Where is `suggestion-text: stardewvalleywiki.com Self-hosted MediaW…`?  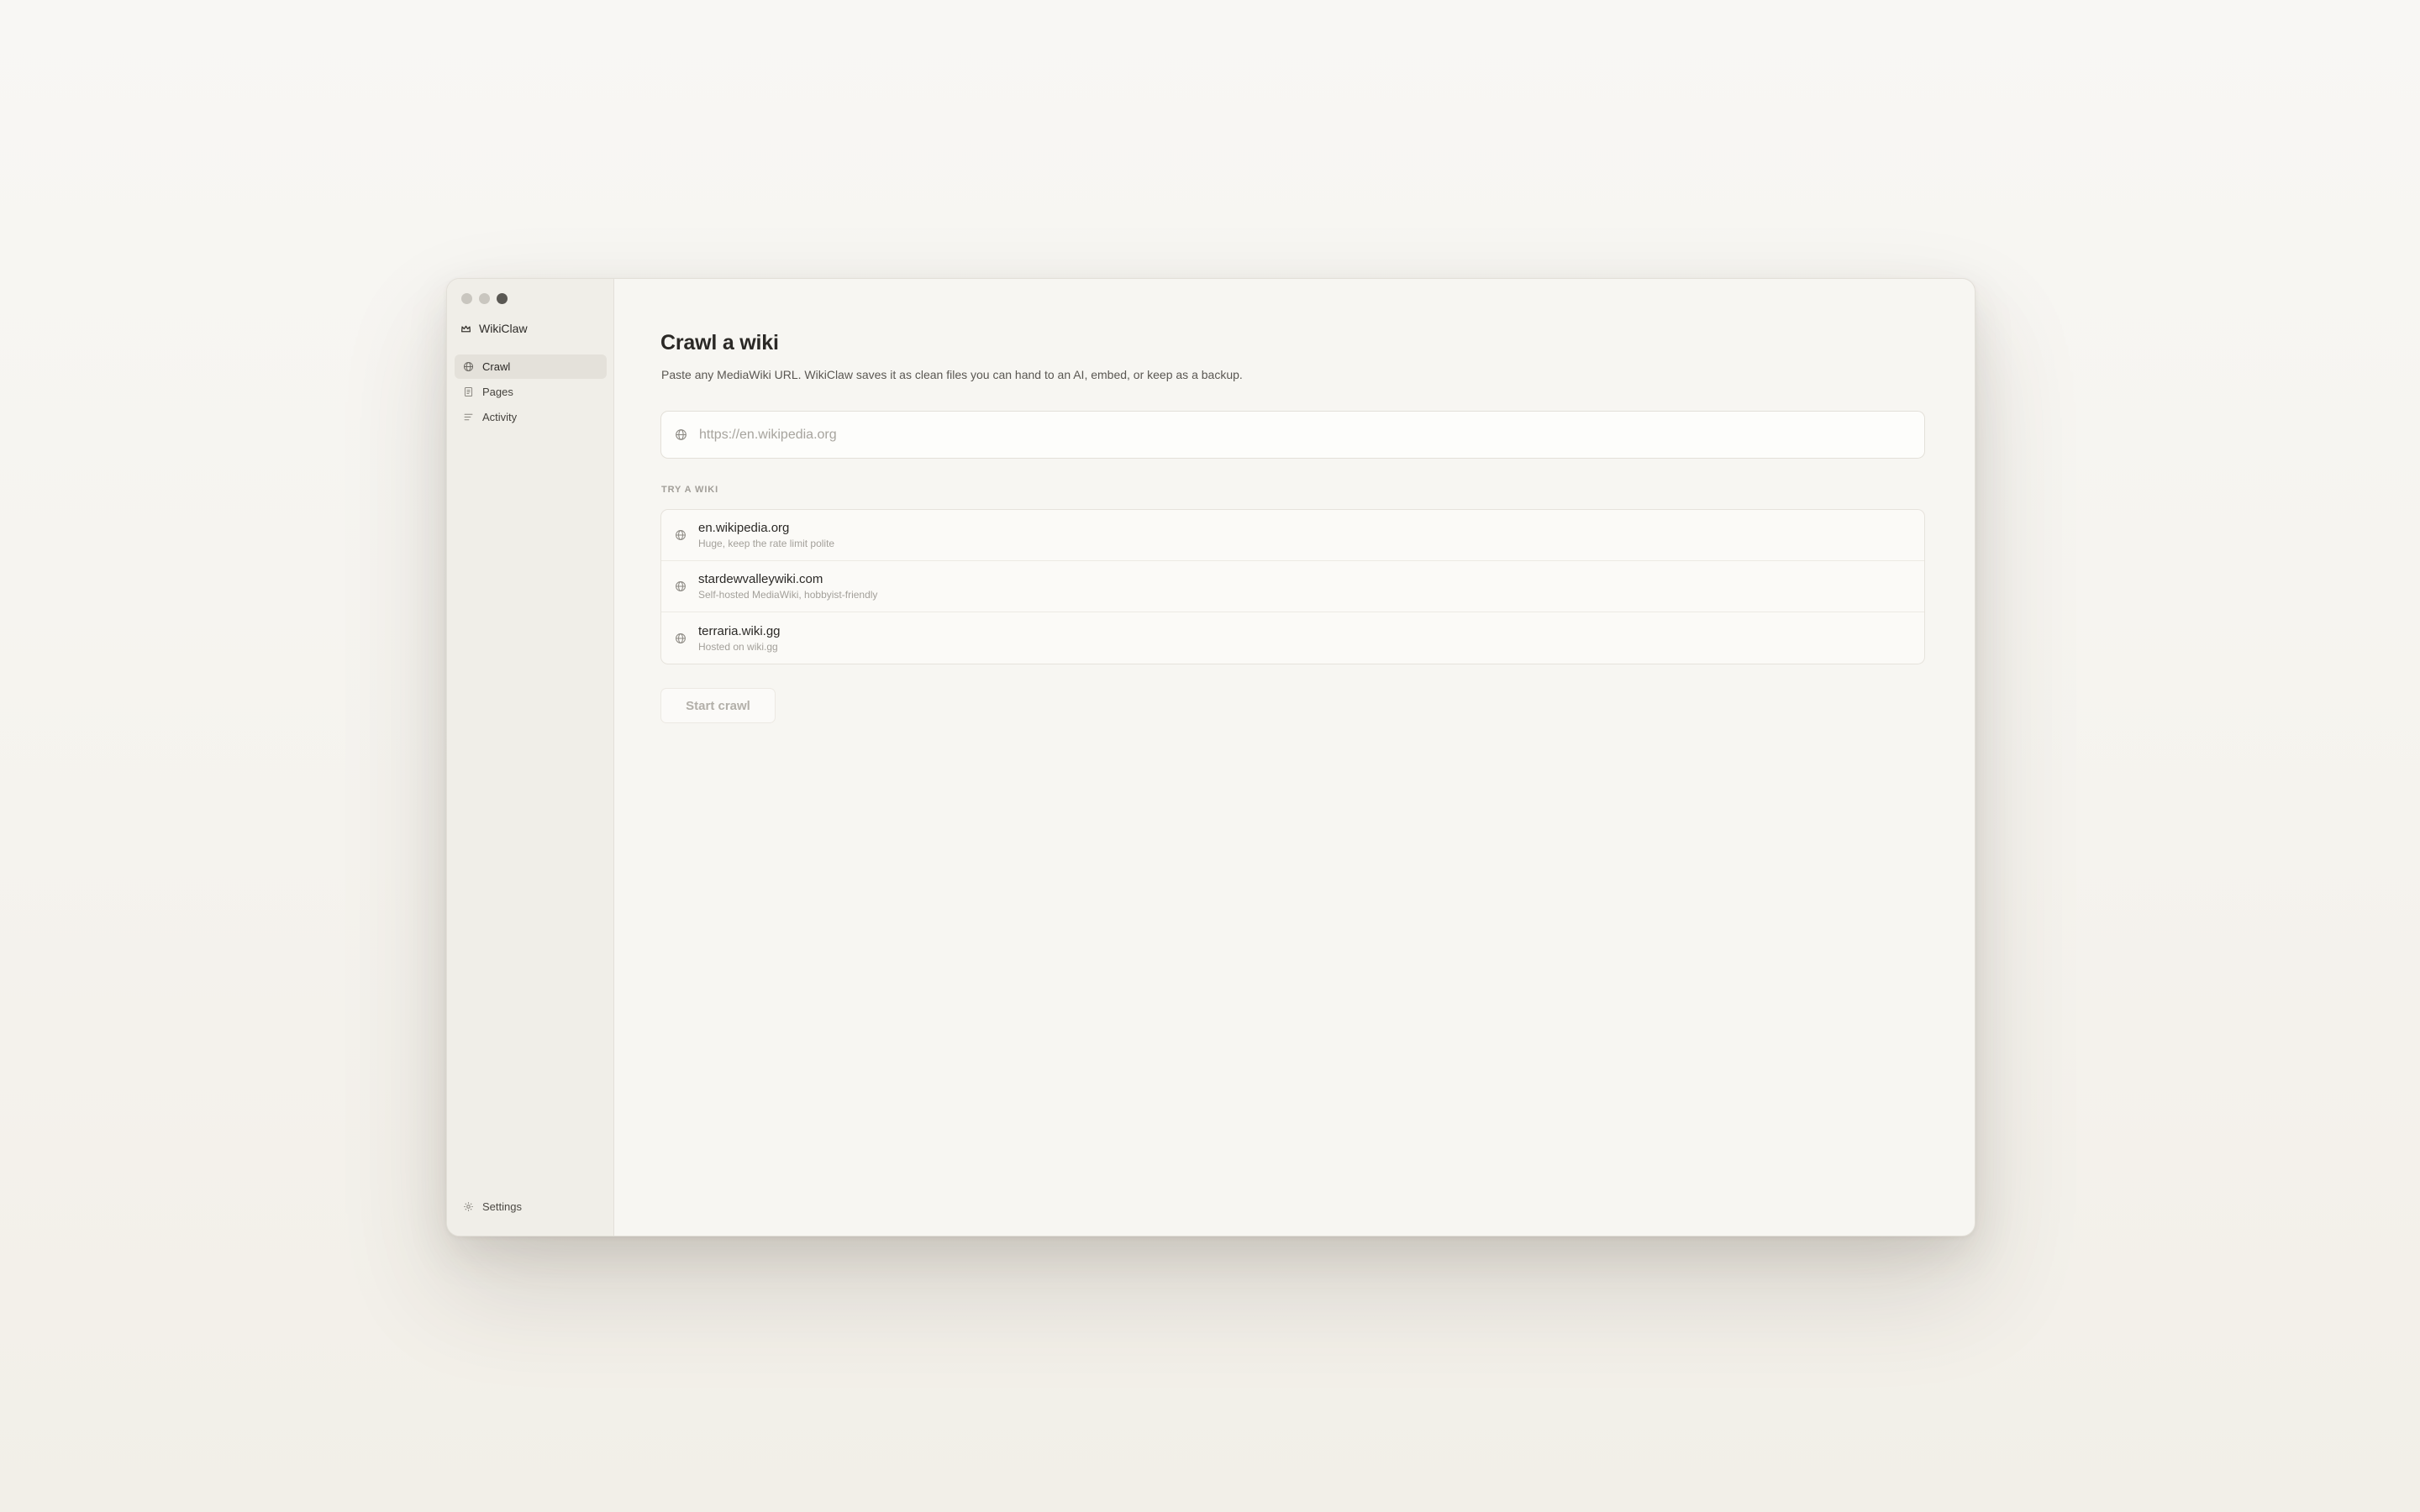 suggestion-text: stardewvalleywiki.com Self-hosted MediaW… is located at coordinates (787, 586).